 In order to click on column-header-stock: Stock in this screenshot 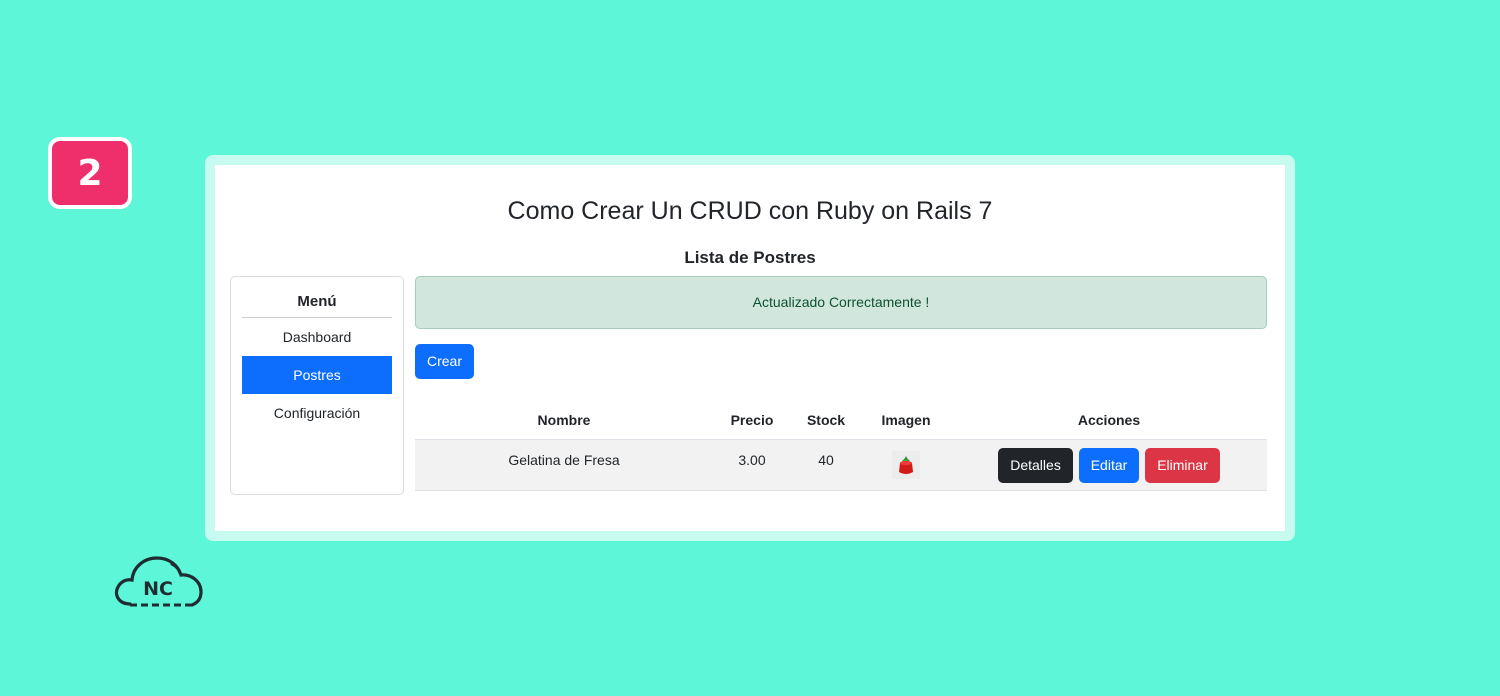, I will do `click(826, 420)`.